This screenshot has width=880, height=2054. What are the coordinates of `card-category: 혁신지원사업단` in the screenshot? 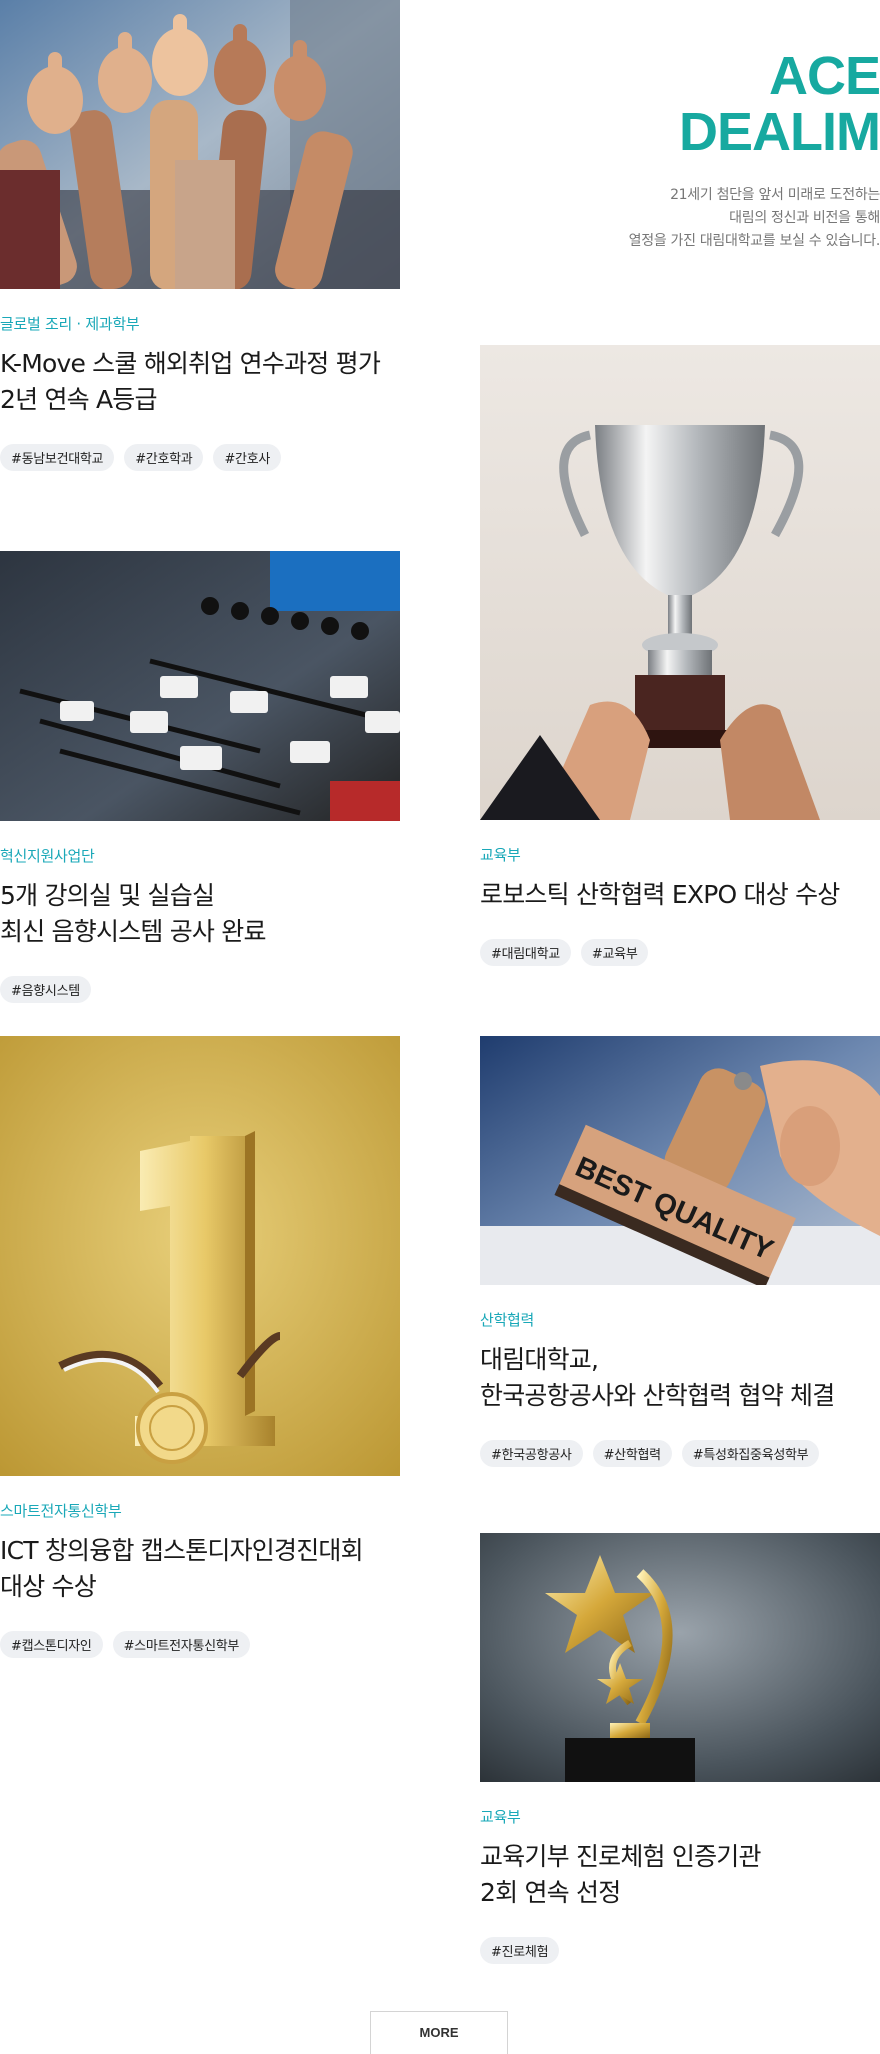 It's located at (47, 856).